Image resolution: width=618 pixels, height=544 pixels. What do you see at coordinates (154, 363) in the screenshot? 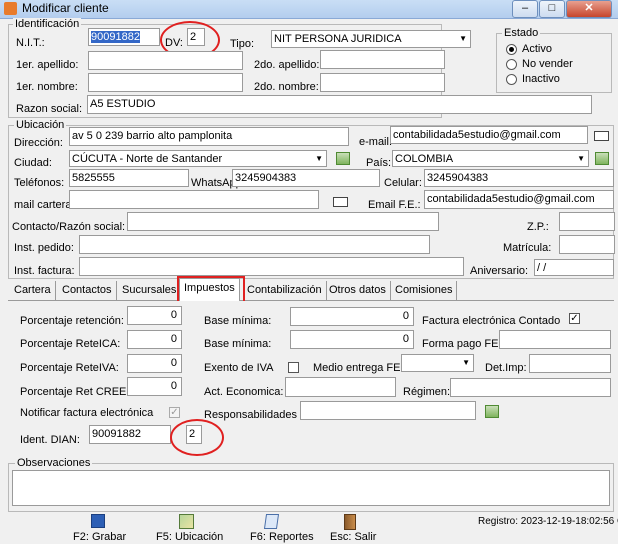
I see `reteiva-input: 0` at bounding box center [154, 363].